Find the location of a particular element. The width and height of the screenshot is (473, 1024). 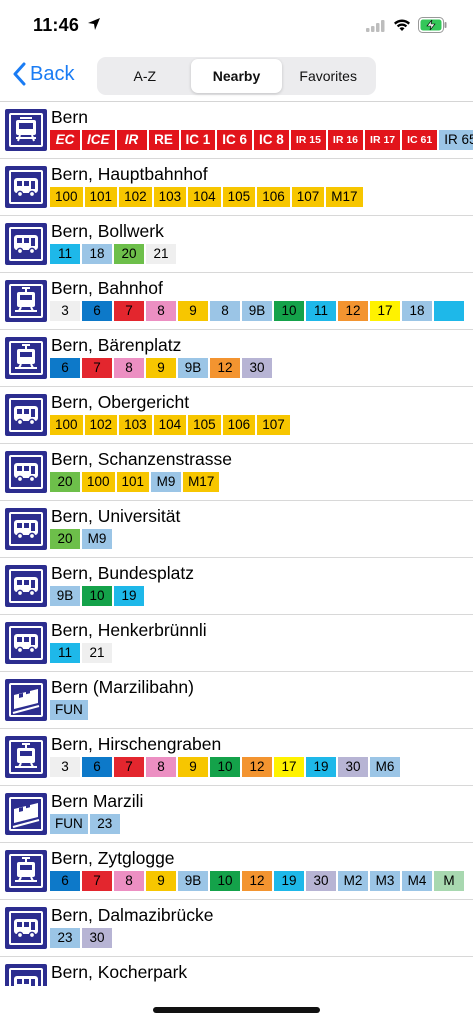

line-badge: ICE is located at coordinates (98, 140).